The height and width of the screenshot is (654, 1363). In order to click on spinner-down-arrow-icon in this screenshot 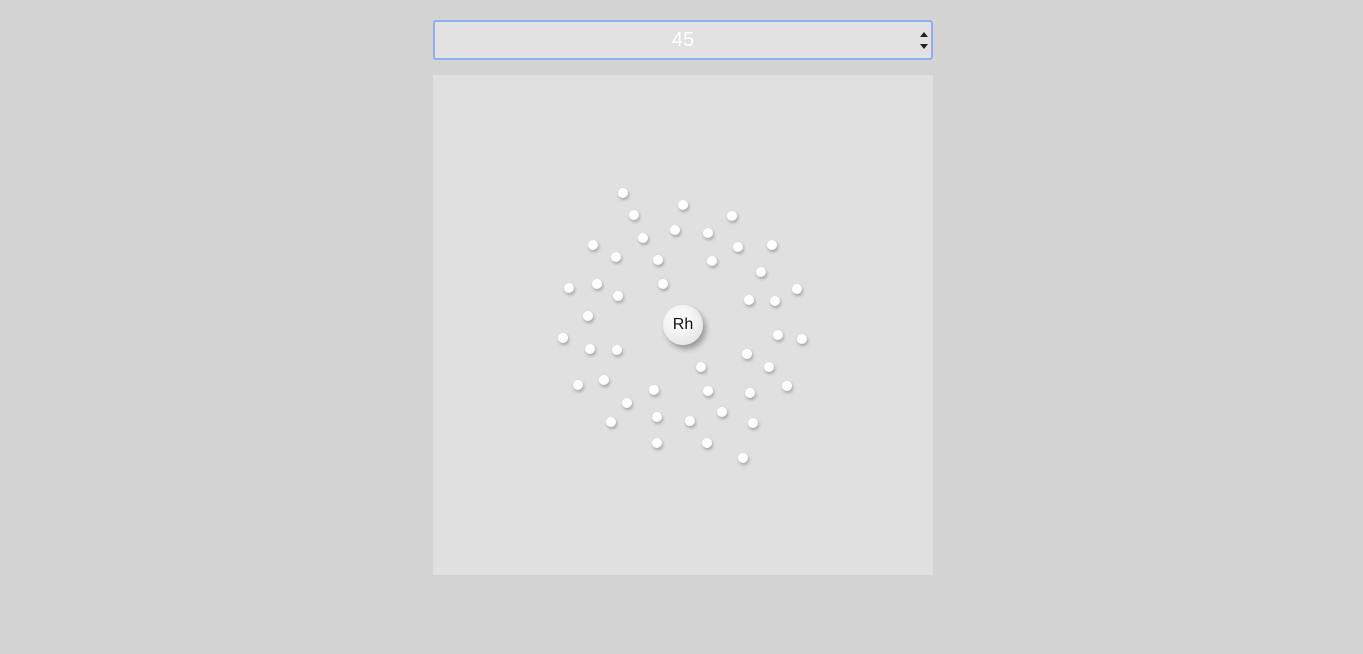, I will do `click(924, 46)`.